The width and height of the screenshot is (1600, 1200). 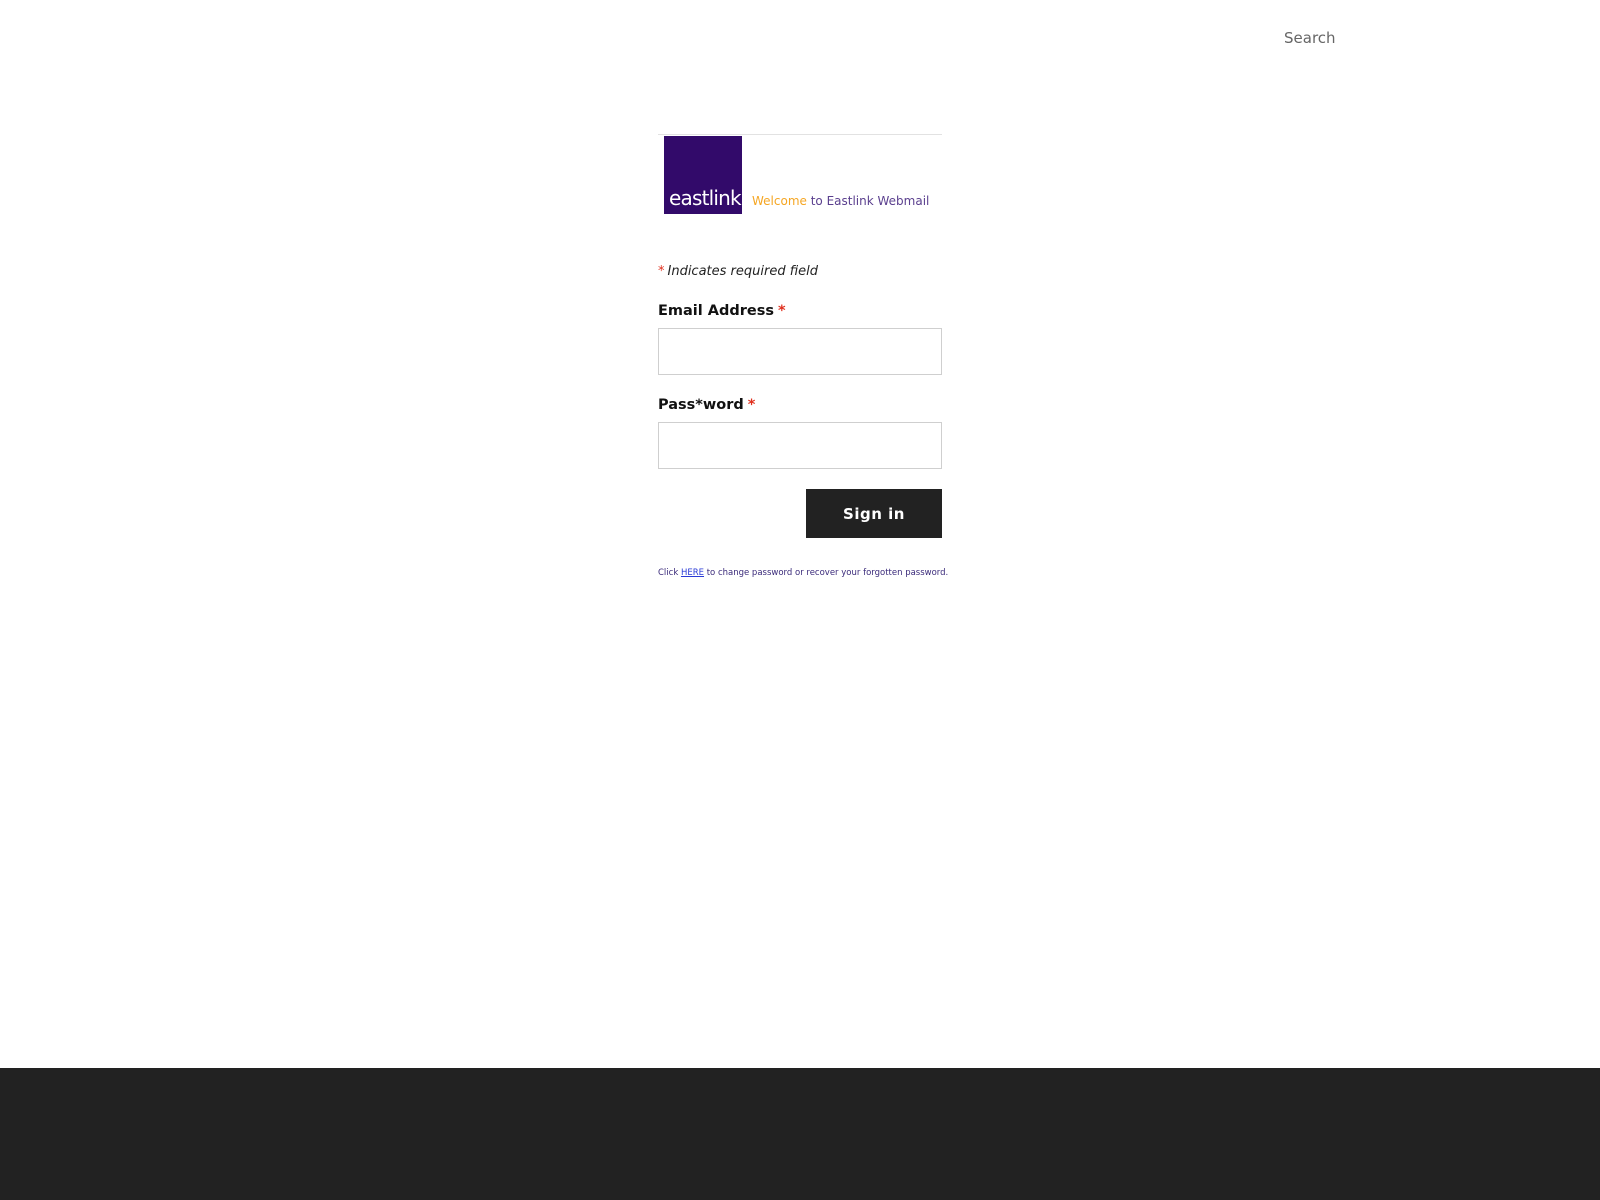 I want to click on email-label: Email Address *, so click(x=800, y=311).